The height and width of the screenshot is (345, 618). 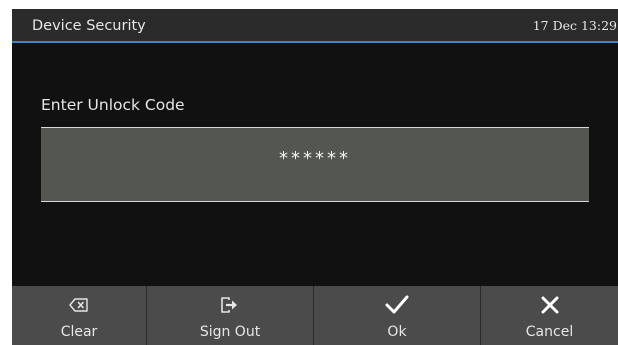 What do you see at coordinates (574, 25) in the screenshot?
I see `date-time: 17 Dec 13:29` at bounding box center [574, 25].